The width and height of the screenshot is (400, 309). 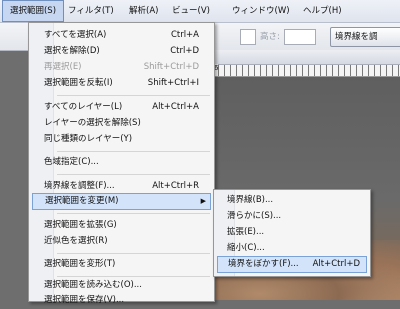 I want to click on menu-item-shortcut: Ctrl+A, so click(x=184, y=35).